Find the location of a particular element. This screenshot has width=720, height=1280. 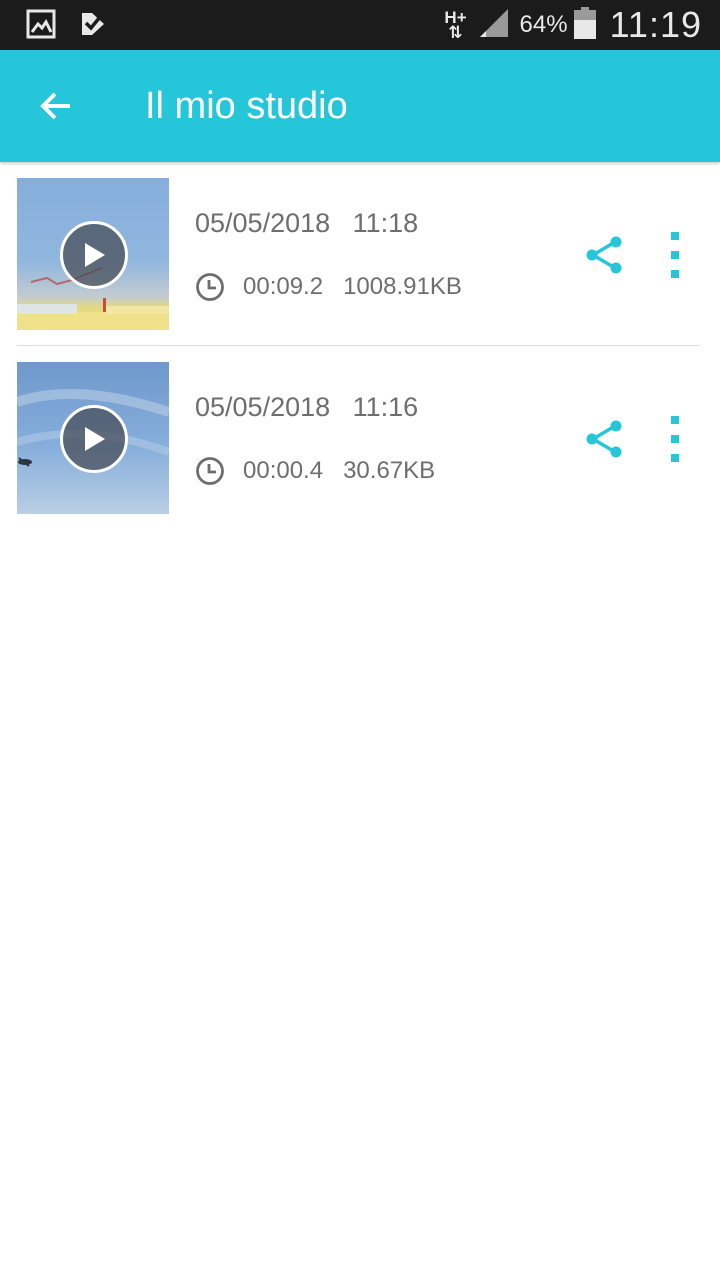

recording-meta: 00:00.4 30.67KB is located at coordinates (315, 471).